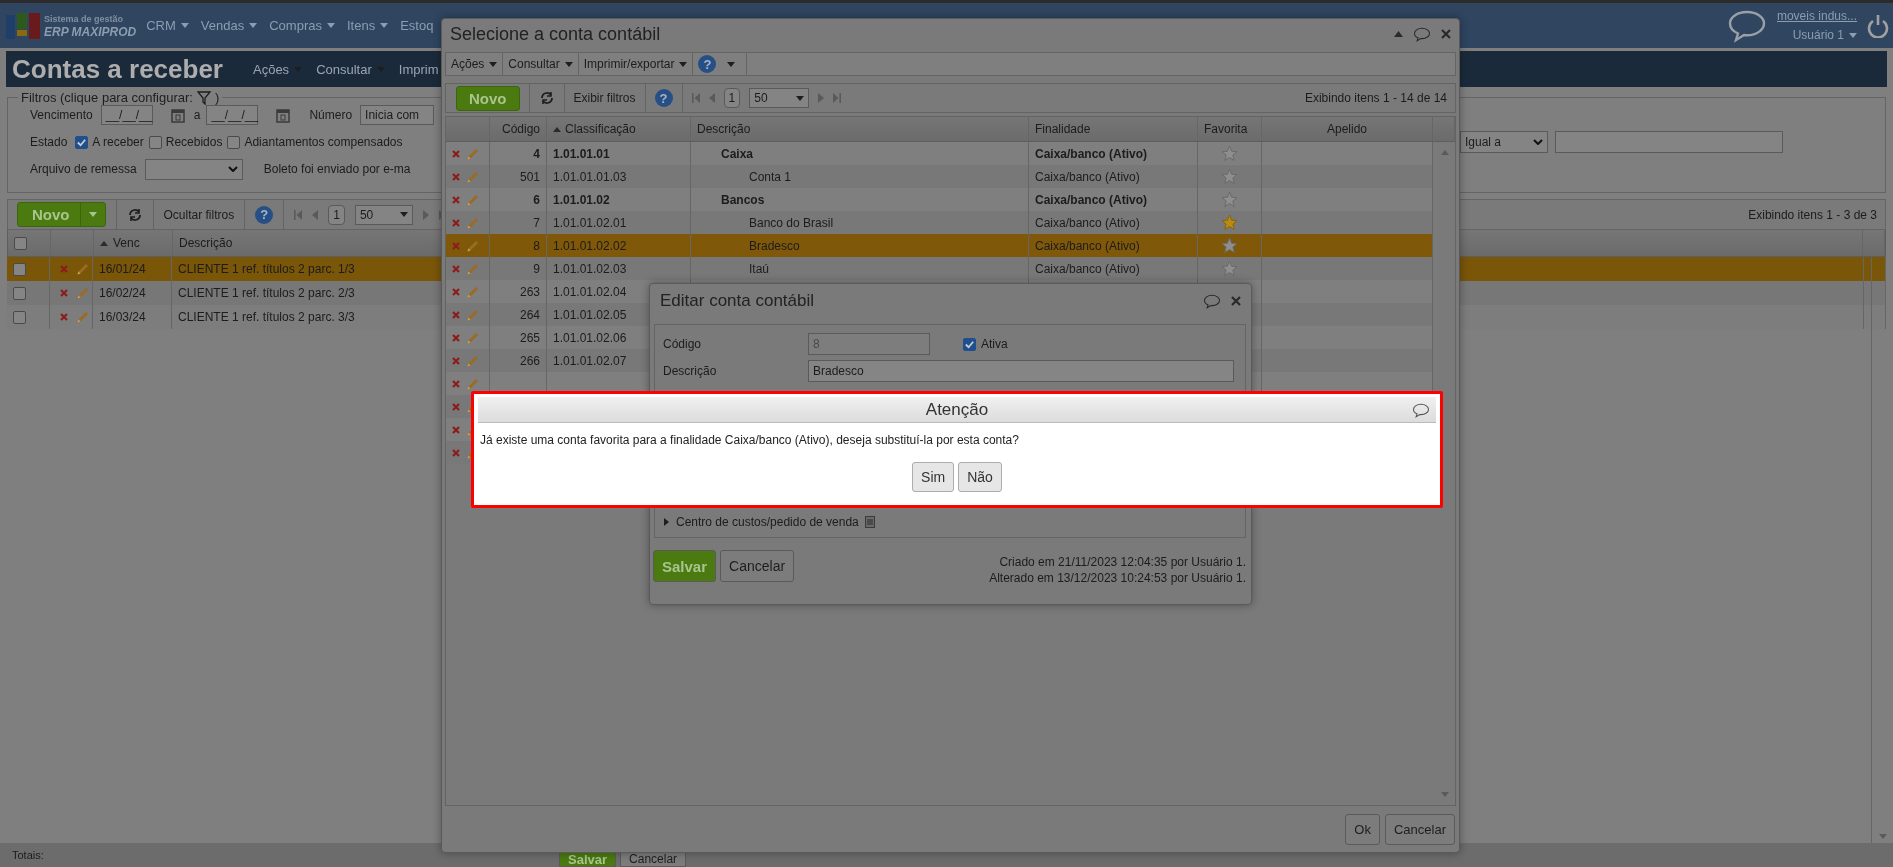  What do you see at coordinates (743, 199) in the screenshot?
I see `table-cell: Bancos` at bounding box center [743, 199].